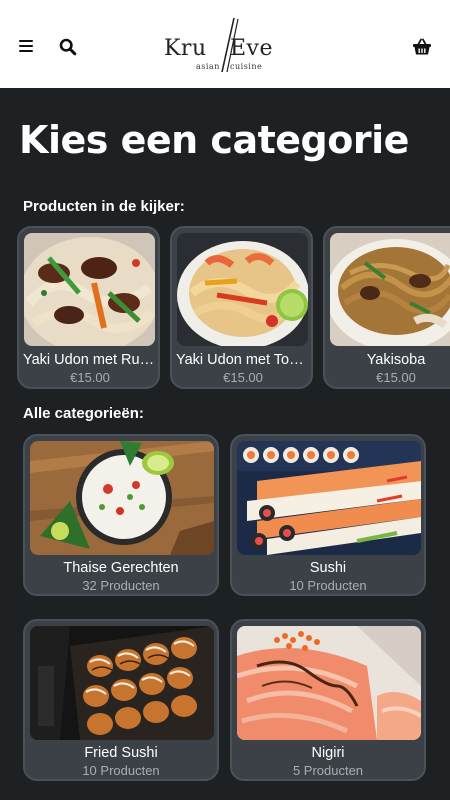 The image size is (450, 800). What do you see at coordinates (230, 45) in the screenshot?
I see `chopsticks-icon` at bounding box center [230, 45].